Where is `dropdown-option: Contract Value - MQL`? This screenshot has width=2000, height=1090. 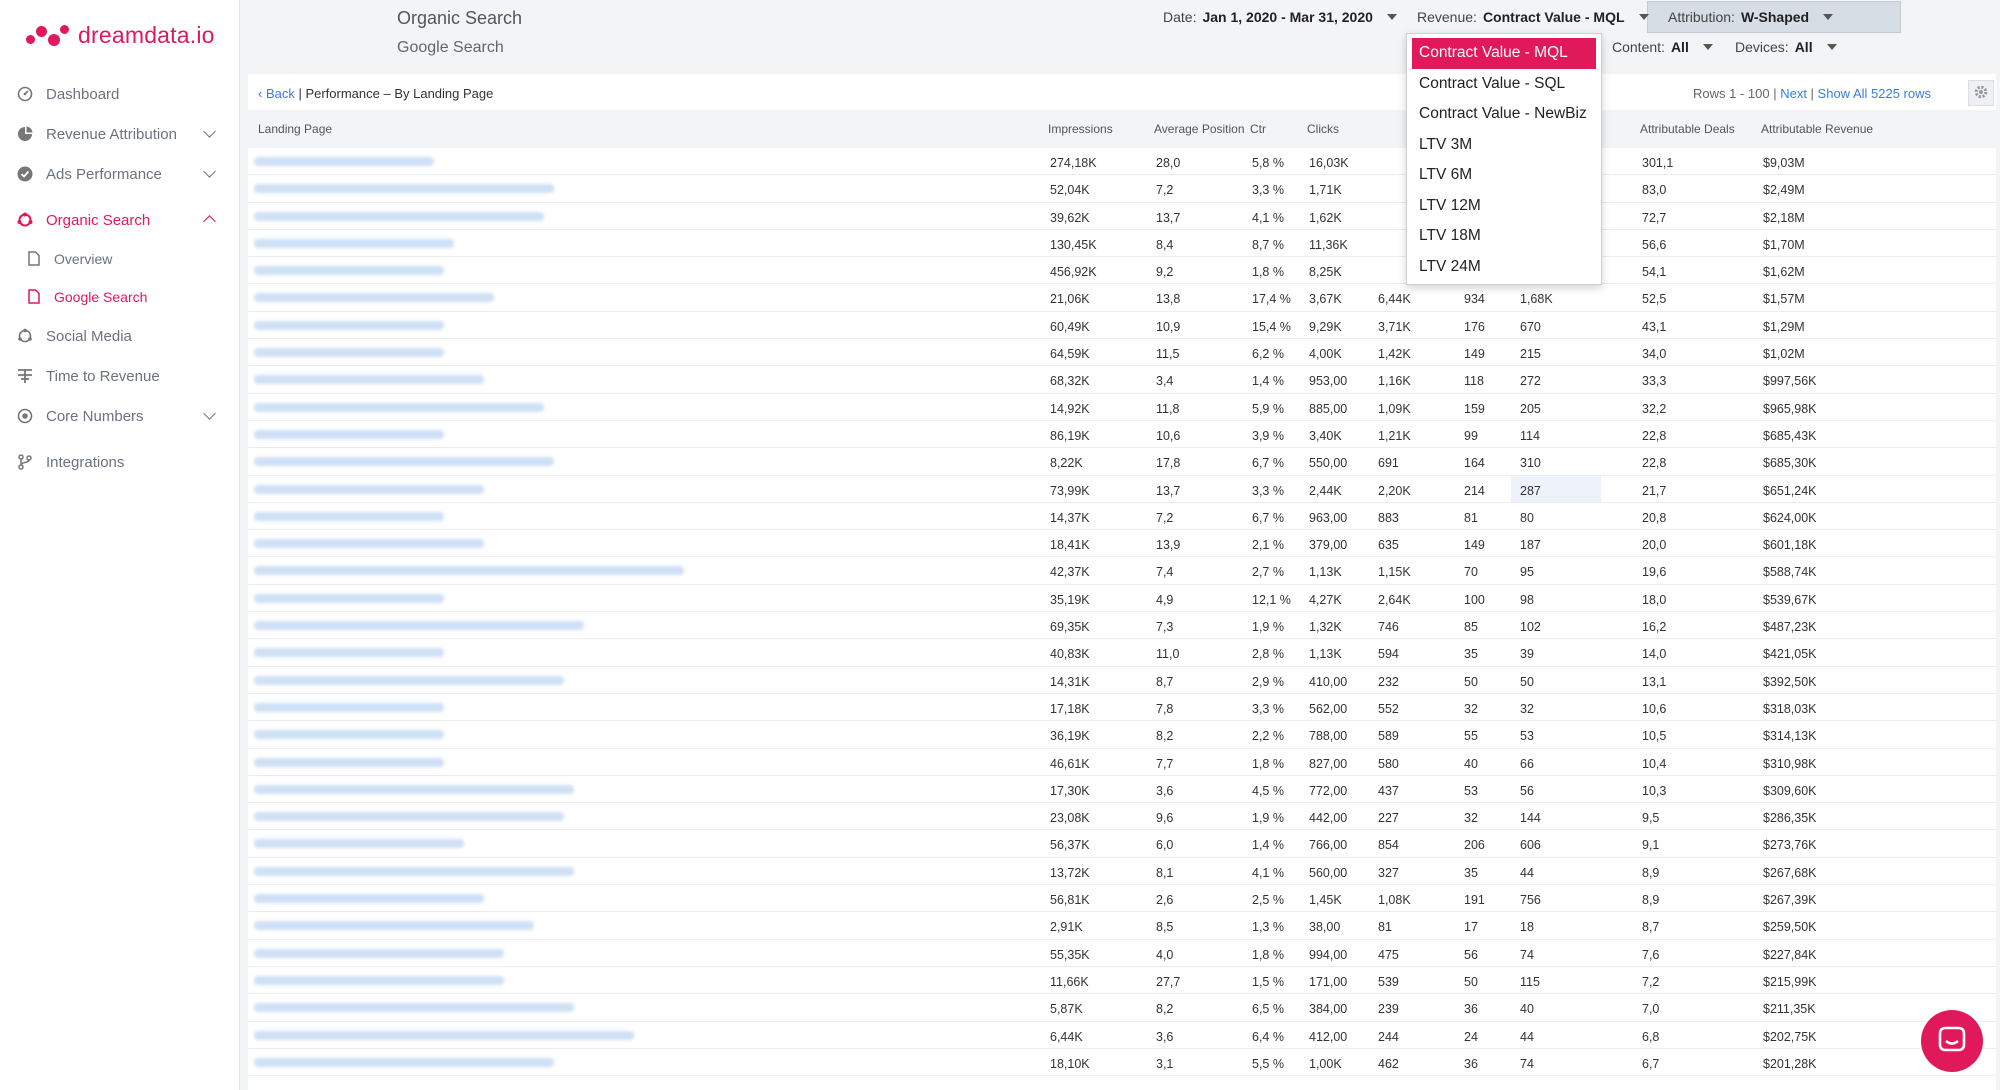
dropdown-option: Contract Value - MQL is located at coordinates (1504, 53).